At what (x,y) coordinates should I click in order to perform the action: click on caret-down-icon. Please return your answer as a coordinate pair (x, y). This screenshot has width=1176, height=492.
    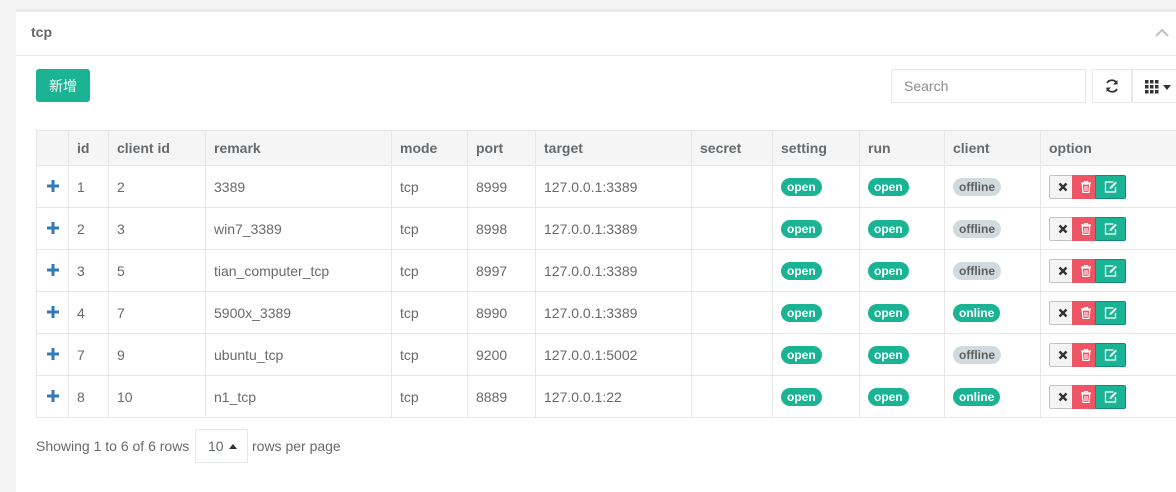
    Looking at the image, I should click on (1167, 87).